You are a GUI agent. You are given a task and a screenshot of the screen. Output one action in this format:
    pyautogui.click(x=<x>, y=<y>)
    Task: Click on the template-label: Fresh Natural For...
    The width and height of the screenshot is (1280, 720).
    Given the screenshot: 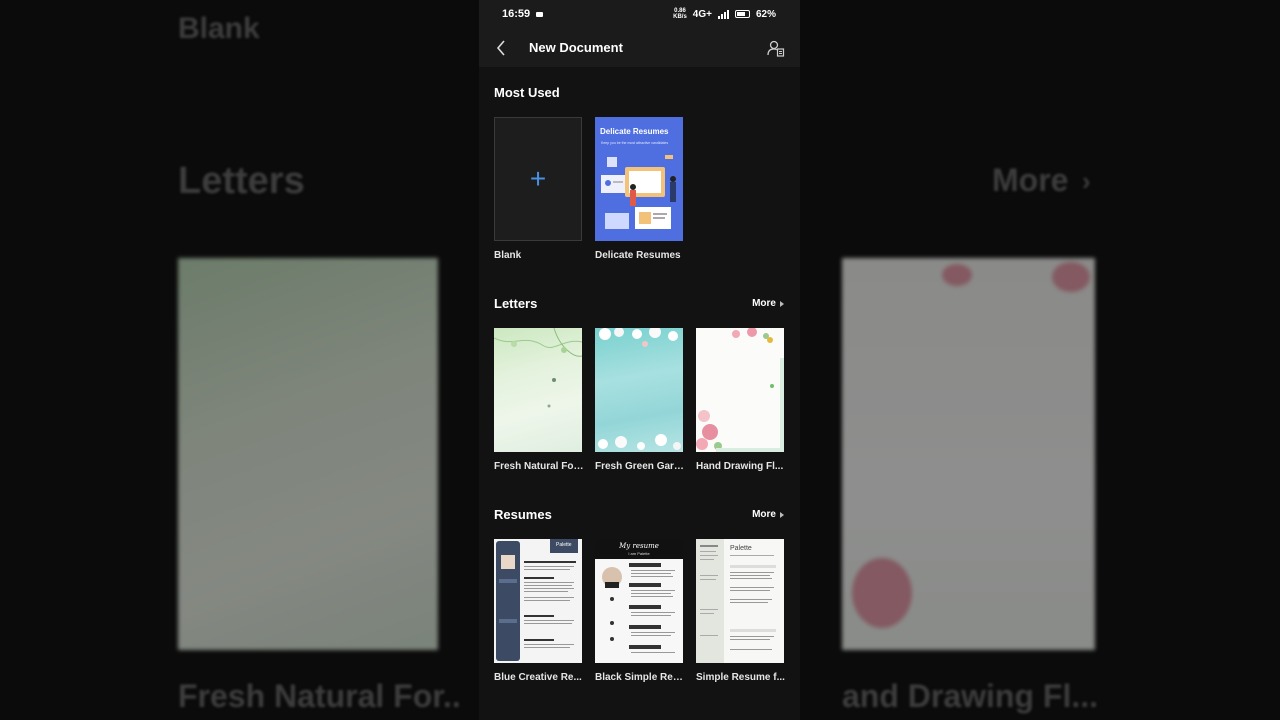 What is the action you would take?
    pyautogui.click(x=539, y=466)
    